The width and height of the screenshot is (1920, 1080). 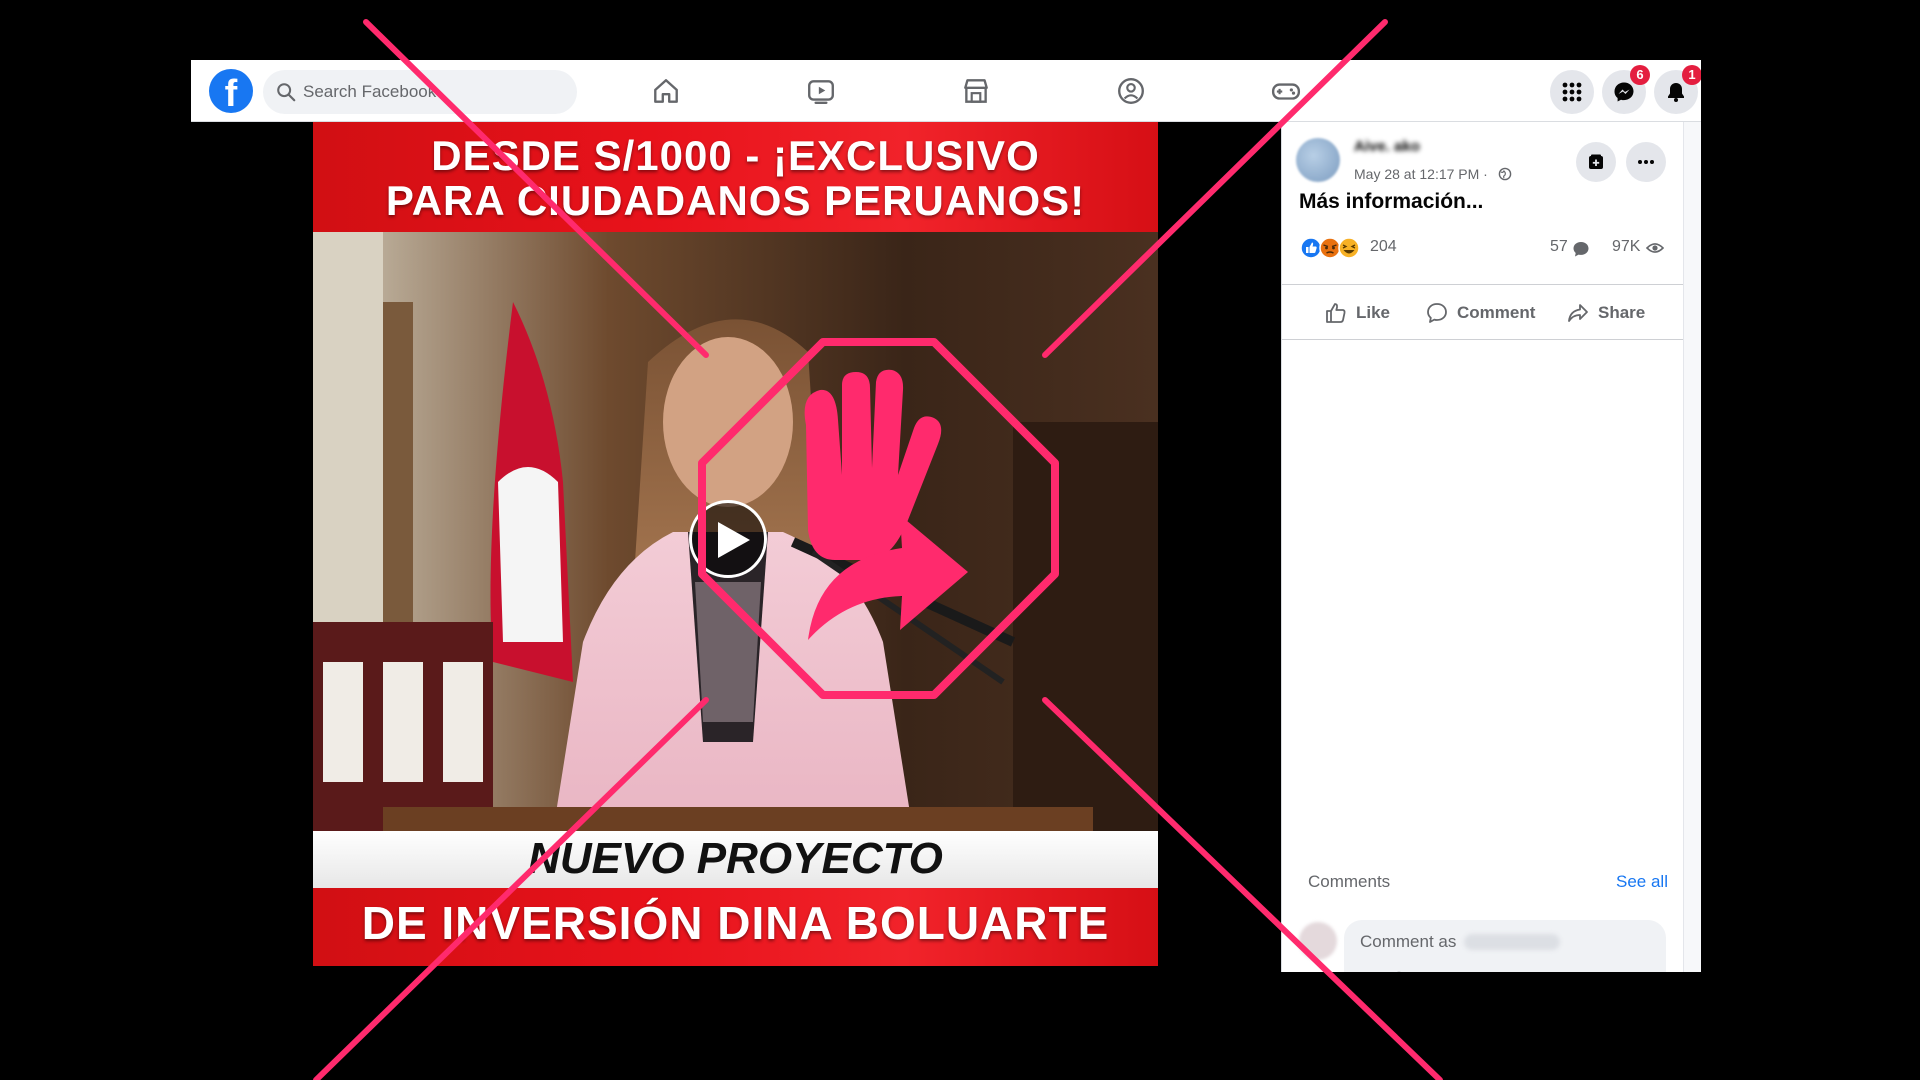 What do you see at coordinates (976, 91) in the screenshot?
I see `marketplace-icon` at bounding box center [976, 91].